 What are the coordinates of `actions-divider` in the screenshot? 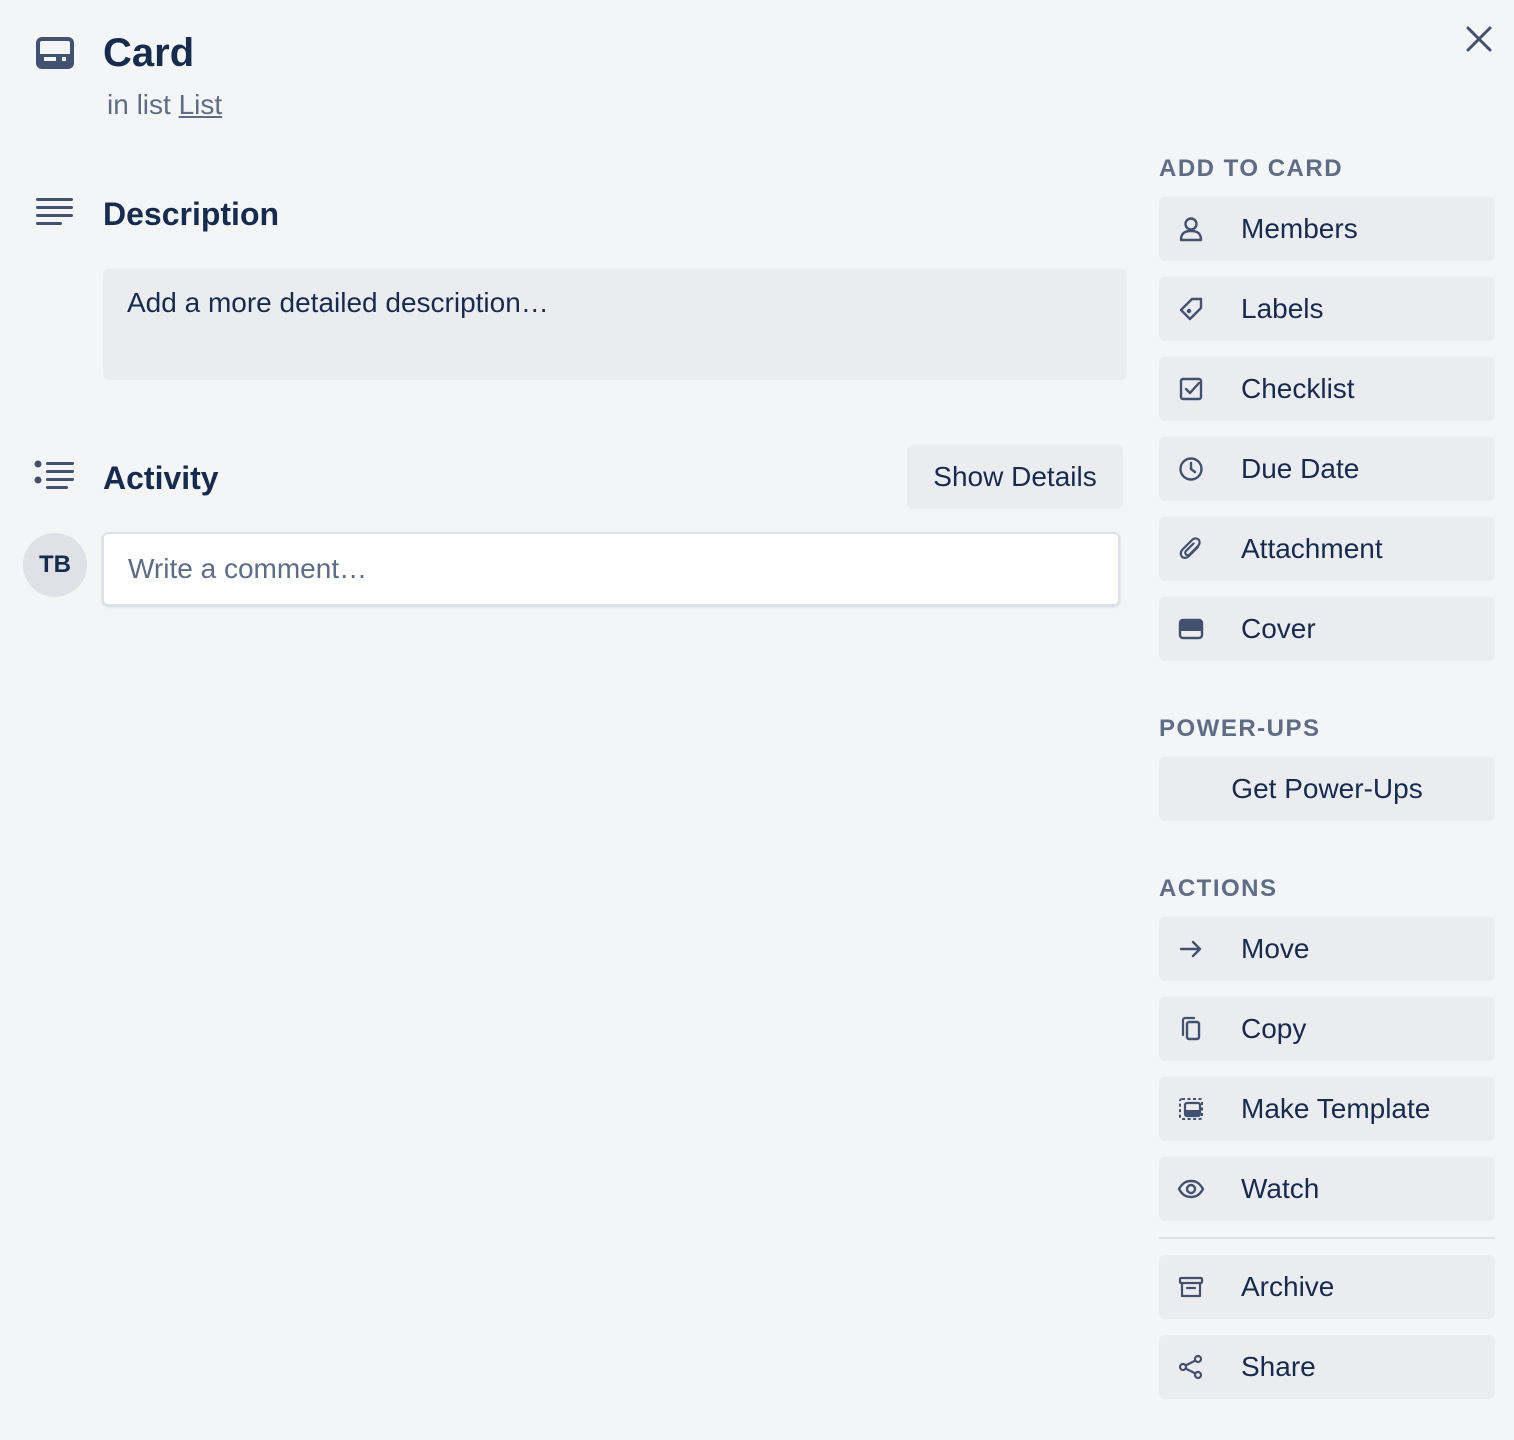 It's located at (1327, 1238).